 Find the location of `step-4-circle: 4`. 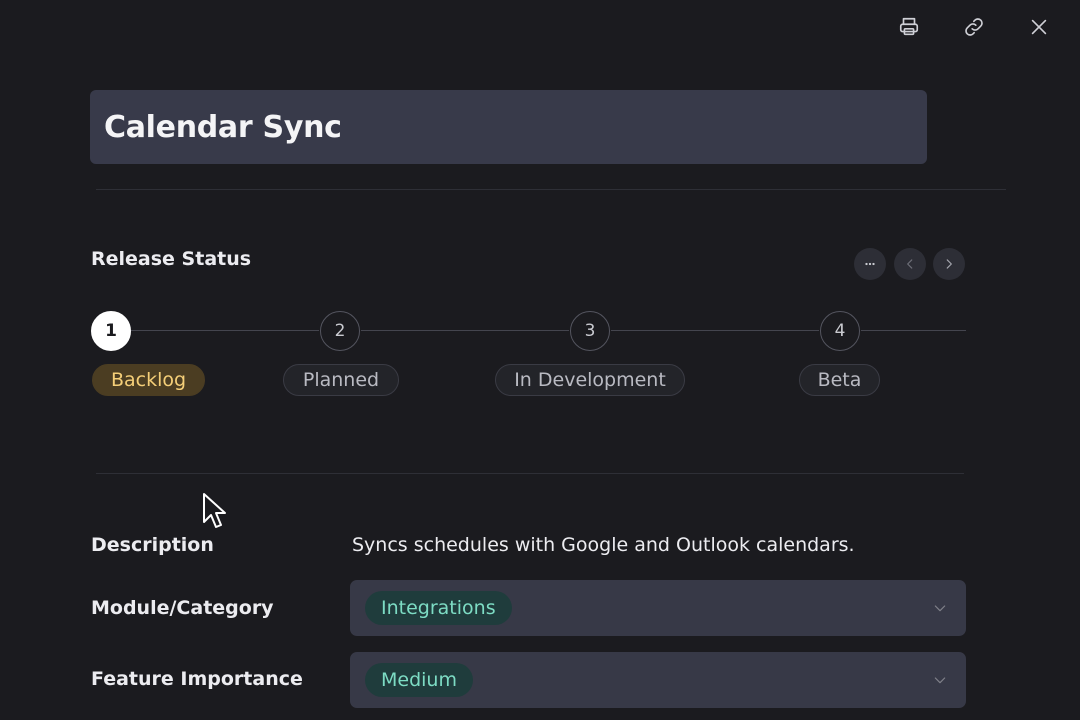

step-4-circle: 4 is located at coordinates (840, 331).